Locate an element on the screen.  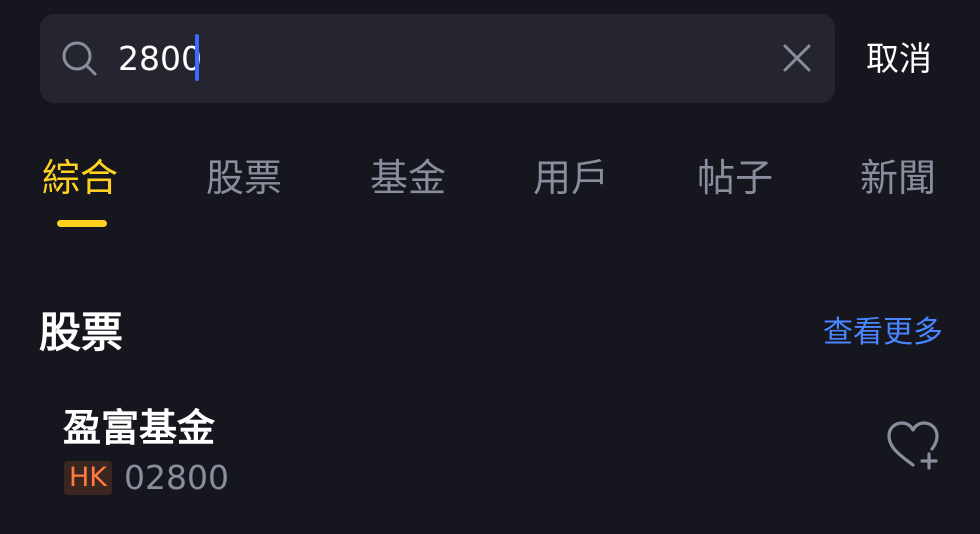
section-title: 股票 is located at coordinates (81, 332).